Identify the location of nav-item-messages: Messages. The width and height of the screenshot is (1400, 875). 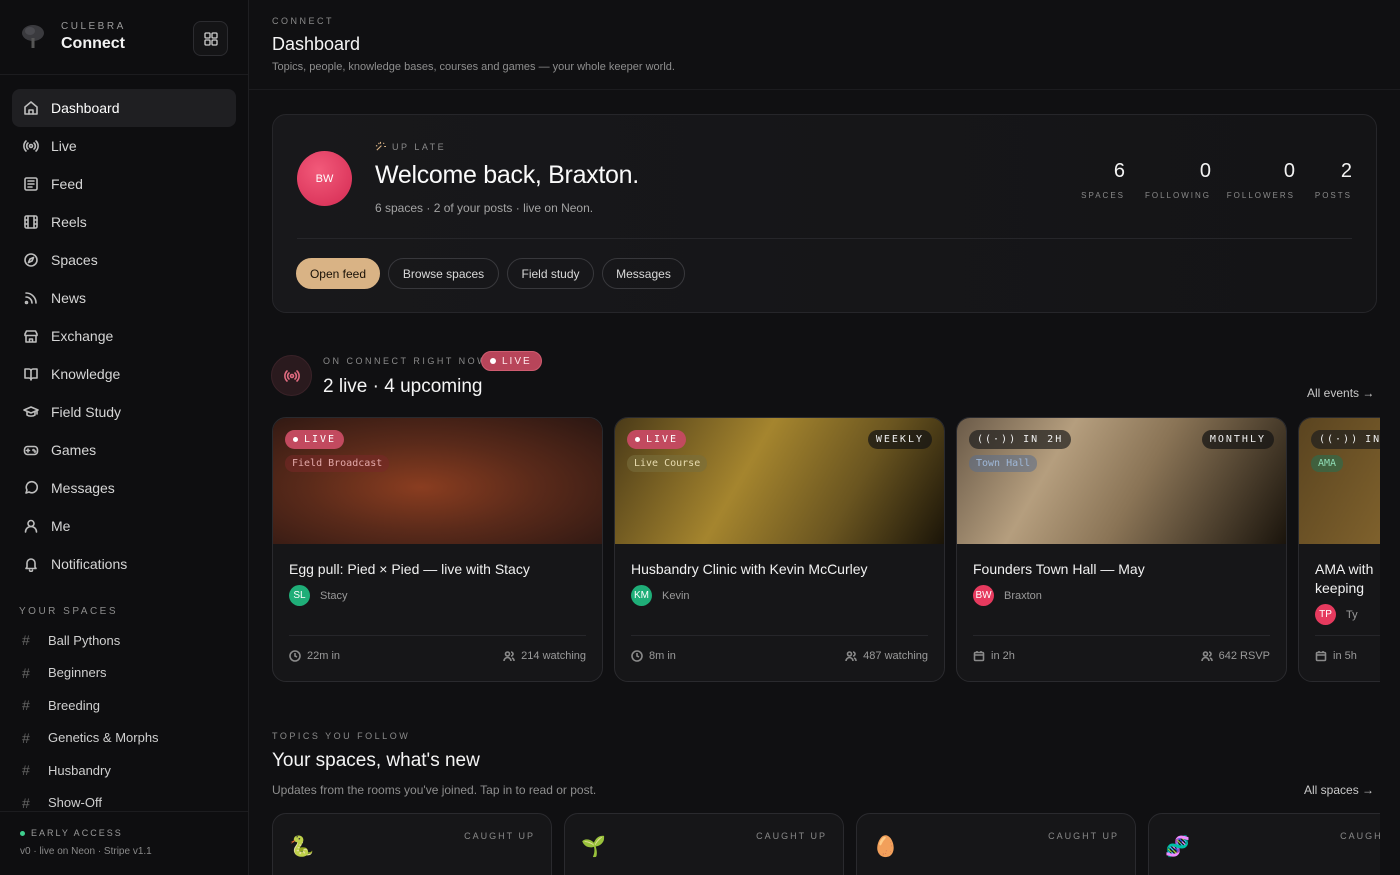
(124, 488).